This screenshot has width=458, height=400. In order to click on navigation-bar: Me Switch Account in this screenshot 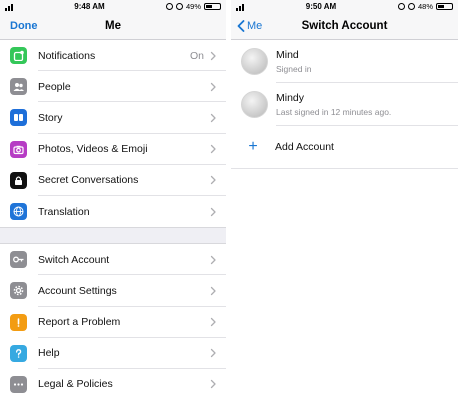, I will do `click(344, 26)`.